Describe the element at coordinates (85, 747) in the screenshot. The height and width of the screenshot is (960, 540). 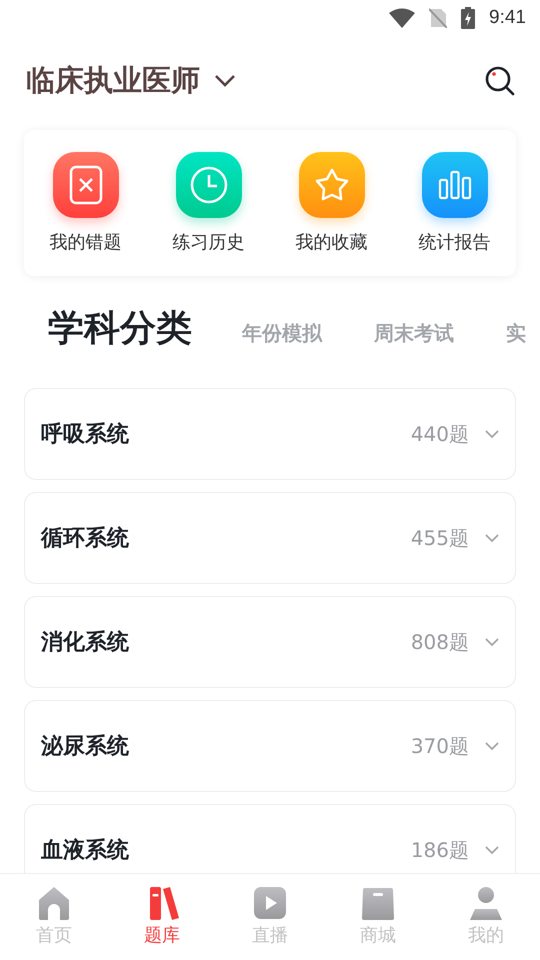
I see `subject-name: 泌尿系统` at that location.